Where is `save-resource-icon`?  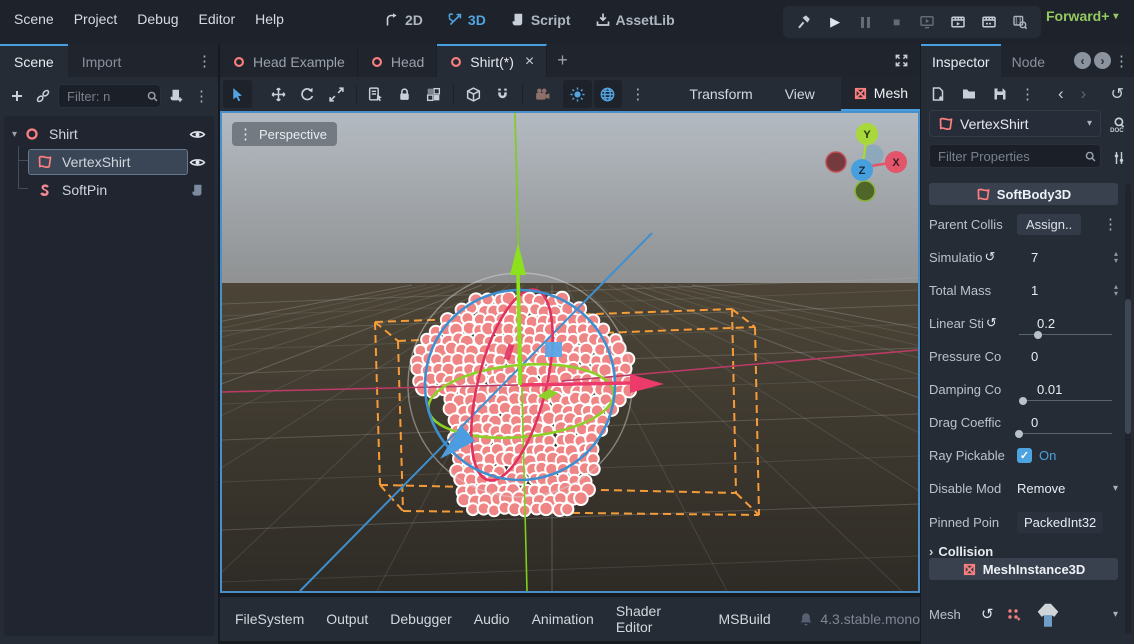 save-resource-icon is located at coordinates (1000, 94).